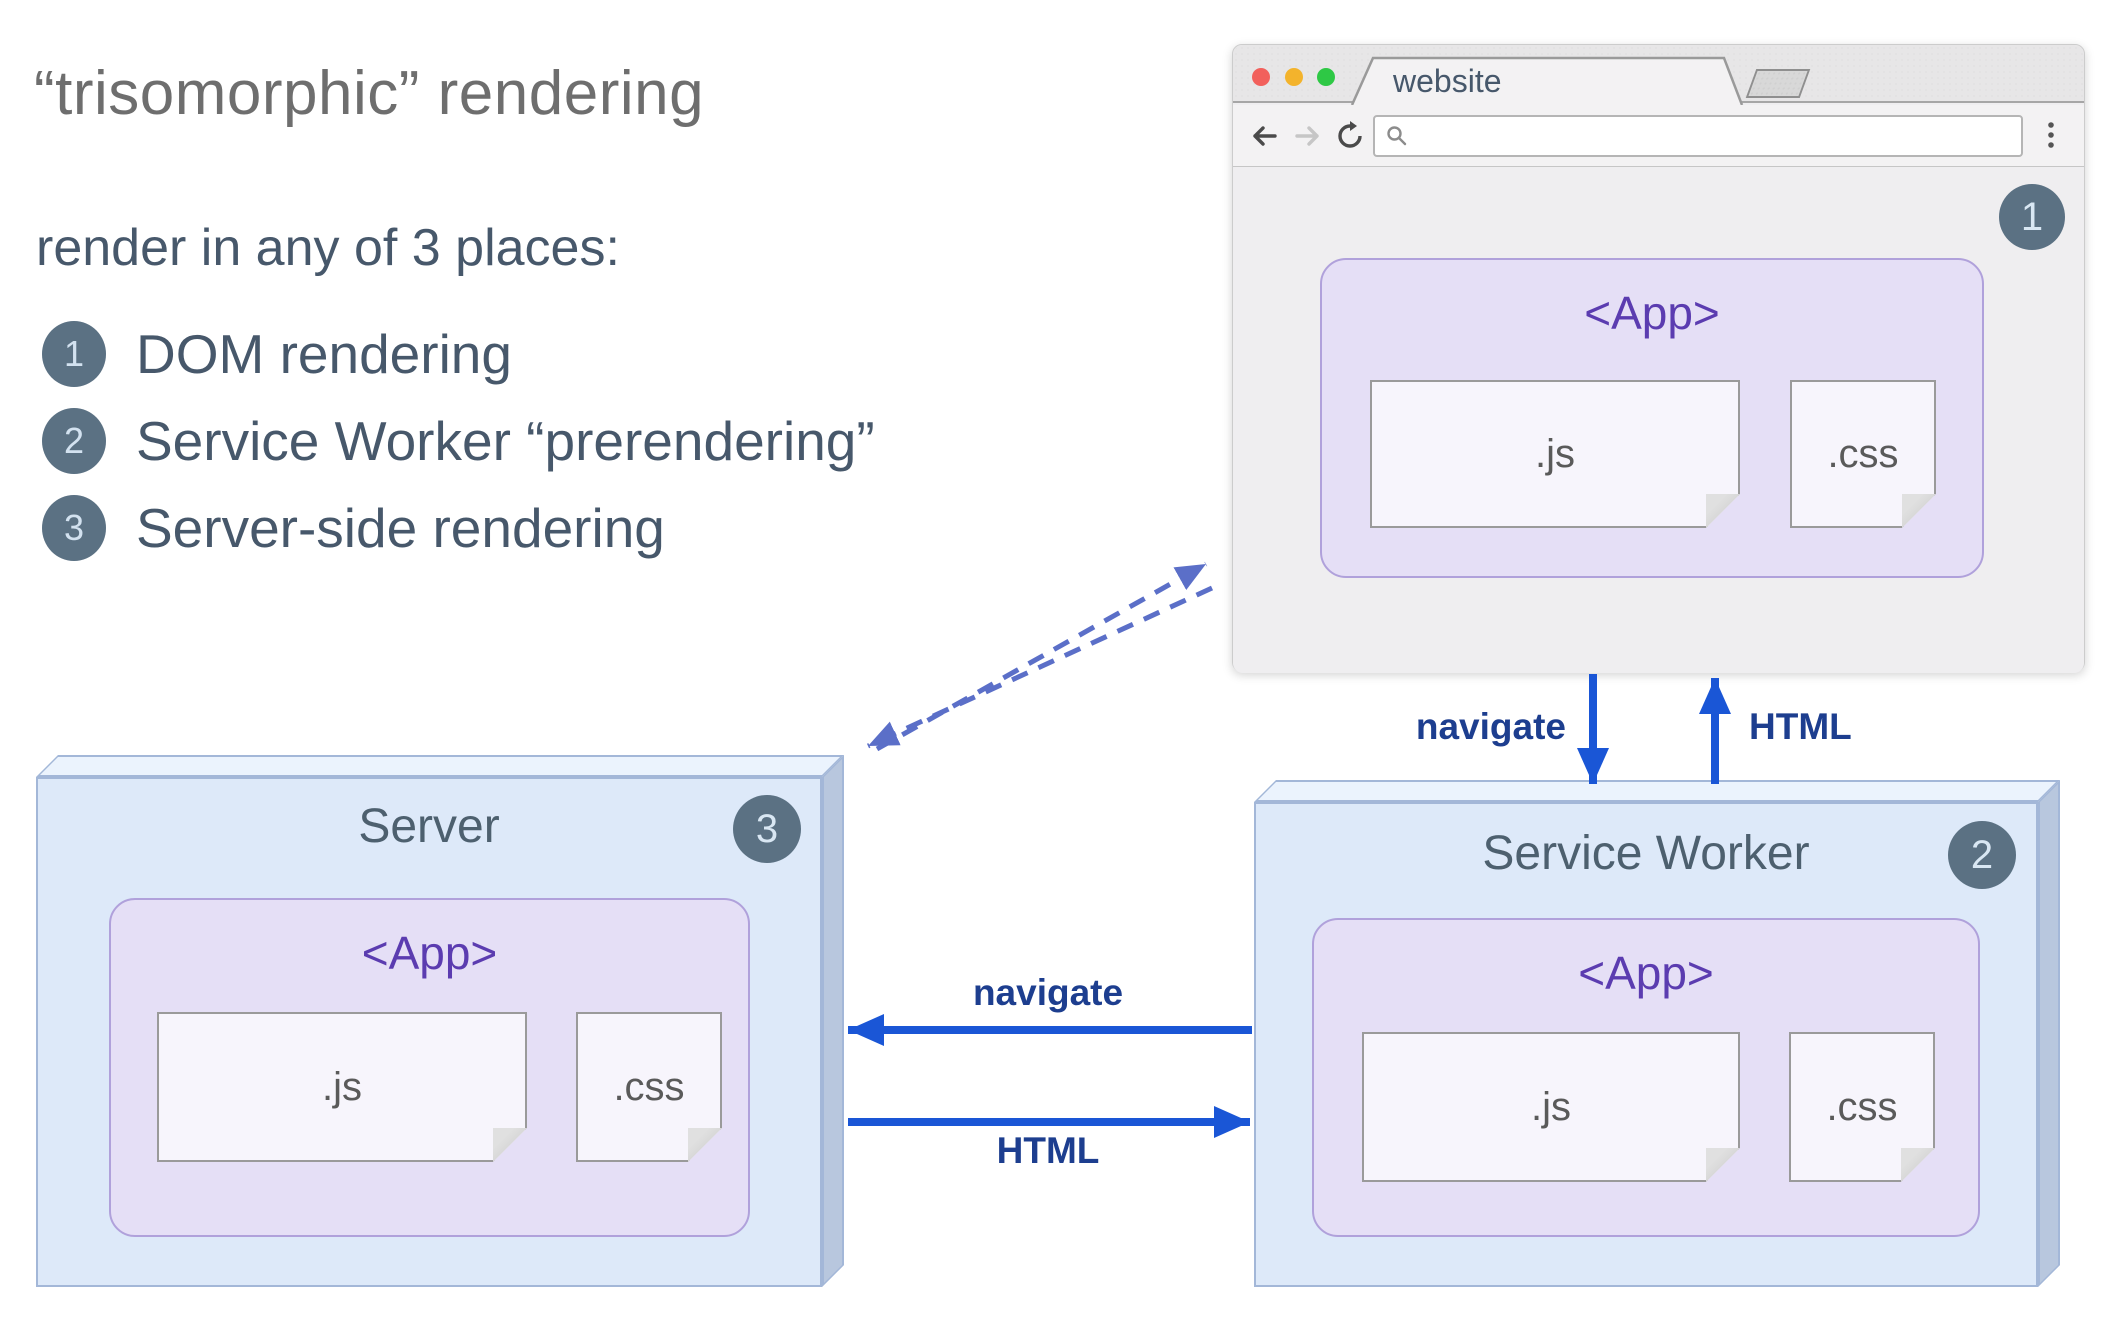 This screenshot has width=2108, height=1328. Describe the element at coordinates (1294, 77) in the screenshot. I see `minimize-window-button` at that location.